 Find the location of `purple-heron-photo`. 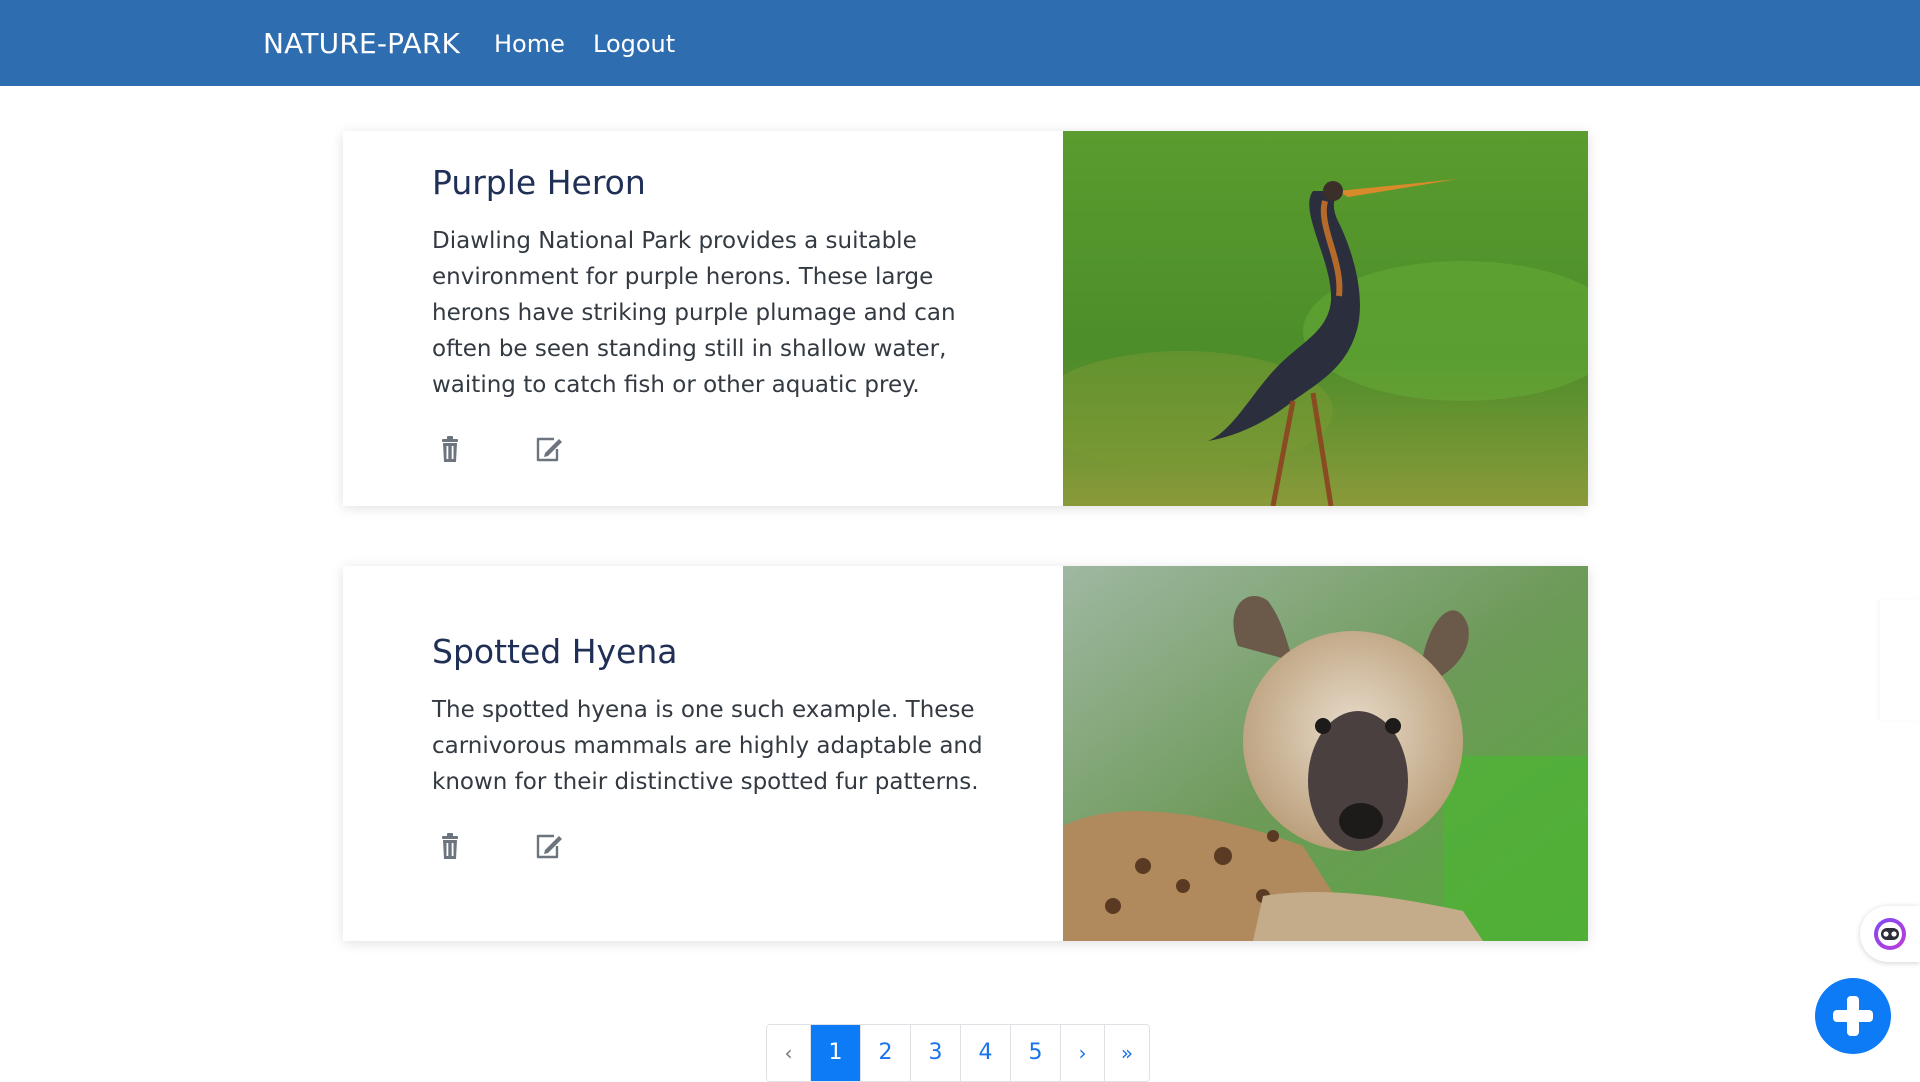

purple-heron-photo is located at coordinates (1325, 318).